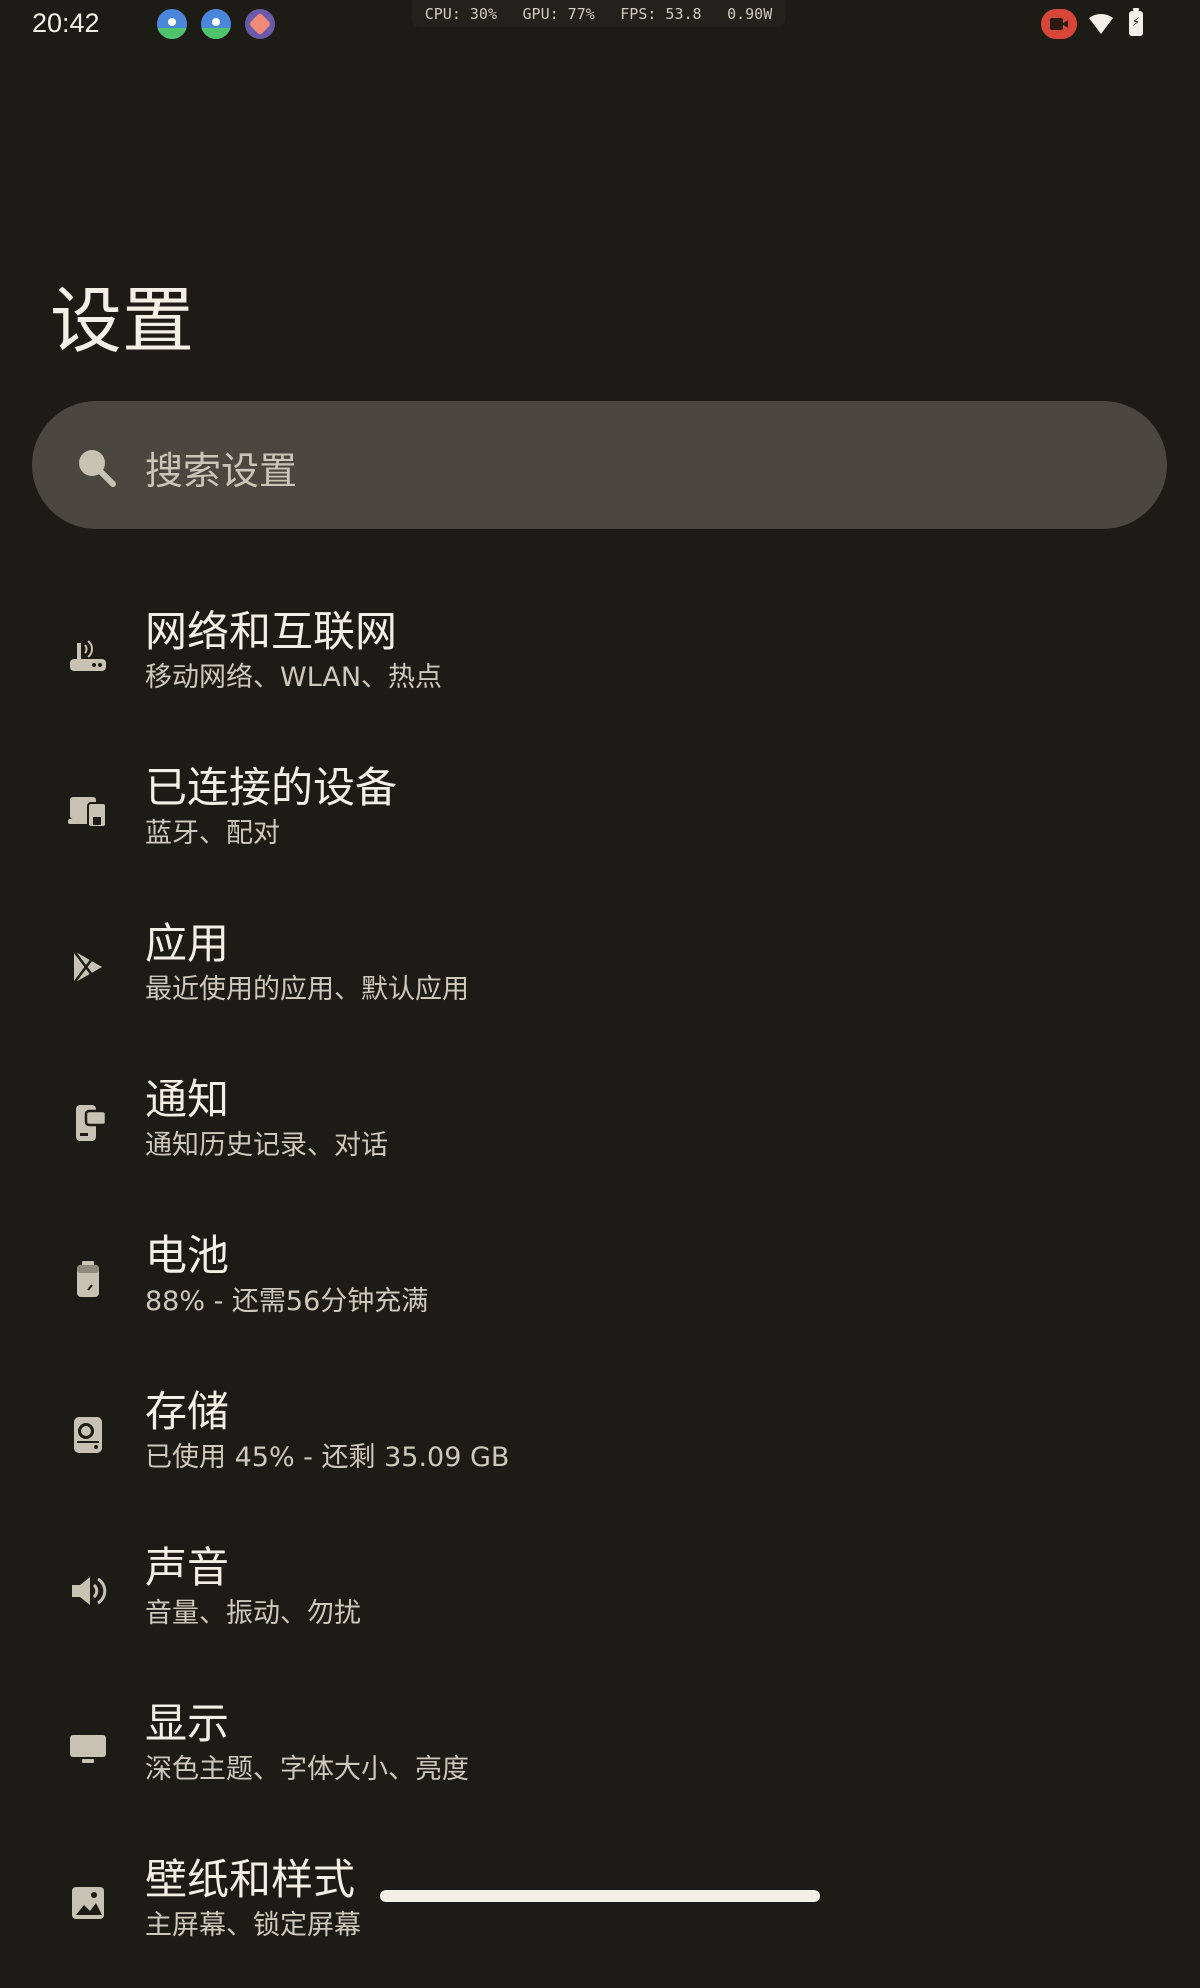  Describe the element at coordinates (600, 1445) in the screenshot. I see `settings-item-storage: 存储 已使用 45% - 还剩 35.09 GB` at that location.